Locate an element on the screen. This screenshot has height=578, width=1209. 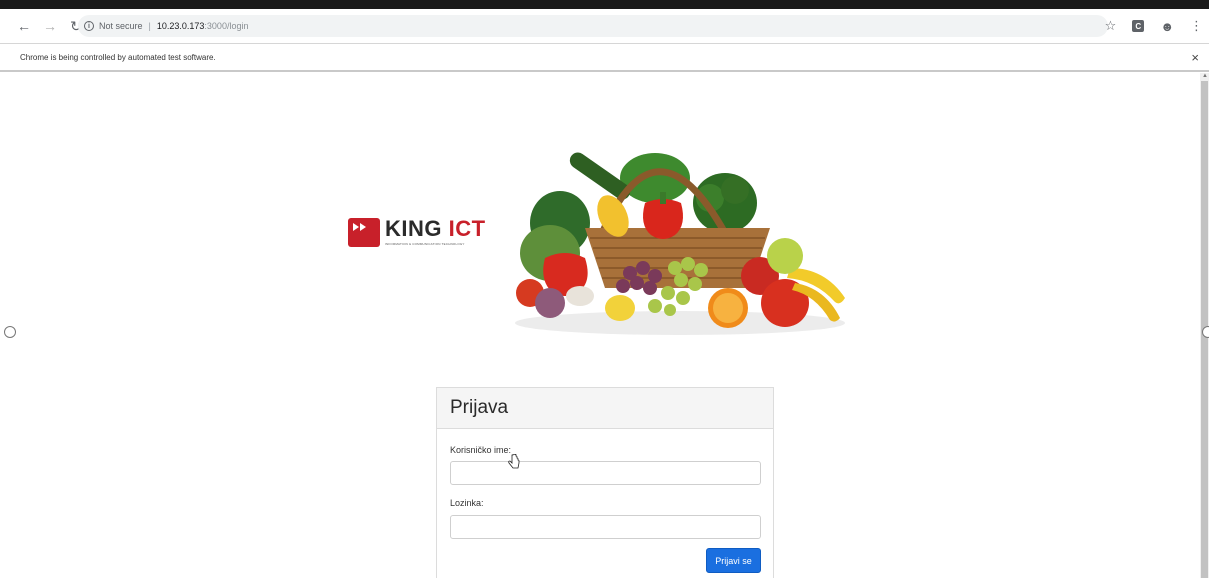
left-edge-handle is located at coordinates (10, 332).